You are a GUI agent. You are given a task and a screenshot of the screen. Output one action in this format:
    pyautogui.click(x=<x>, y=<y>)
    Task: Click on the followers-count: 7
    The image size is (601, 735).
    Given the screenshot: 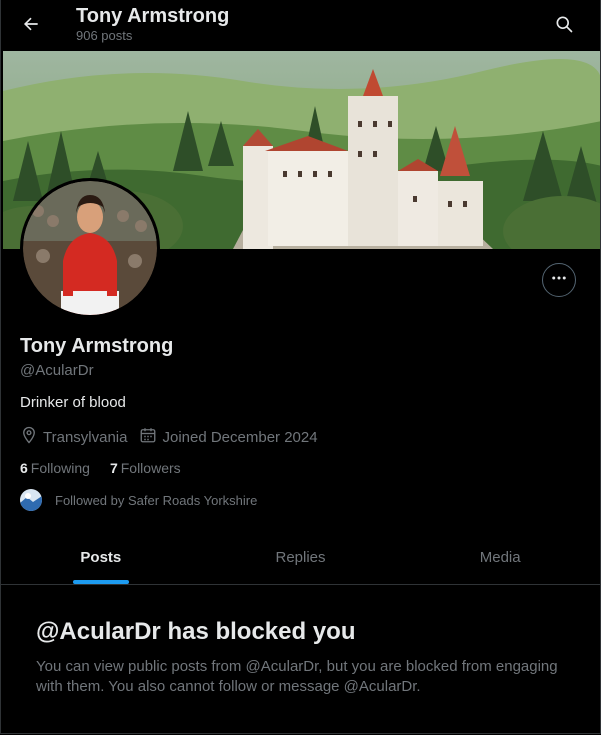 What is the action you would take?
    pyautogui.click(x=113, y=468)
    